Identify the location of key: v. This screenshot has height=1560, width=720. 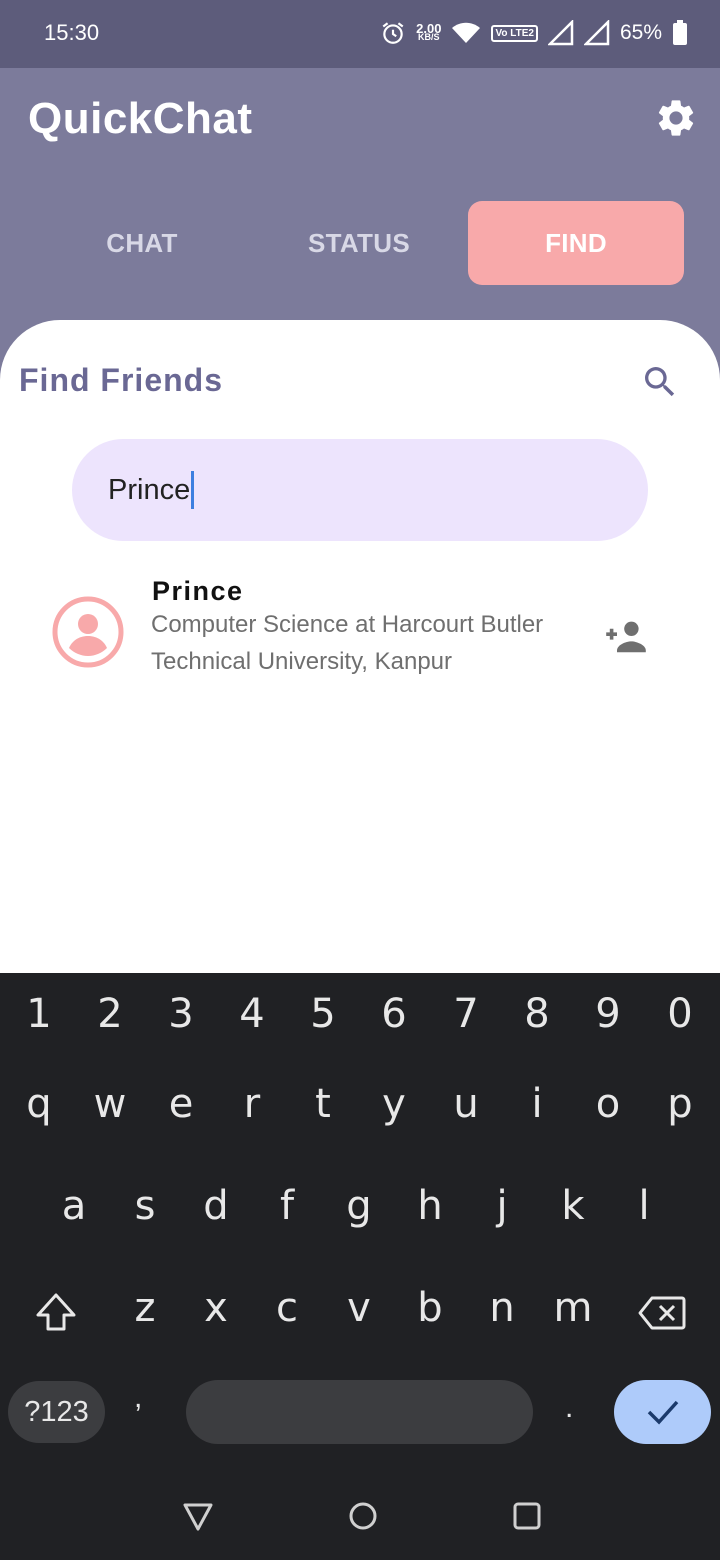
(359, 1308).